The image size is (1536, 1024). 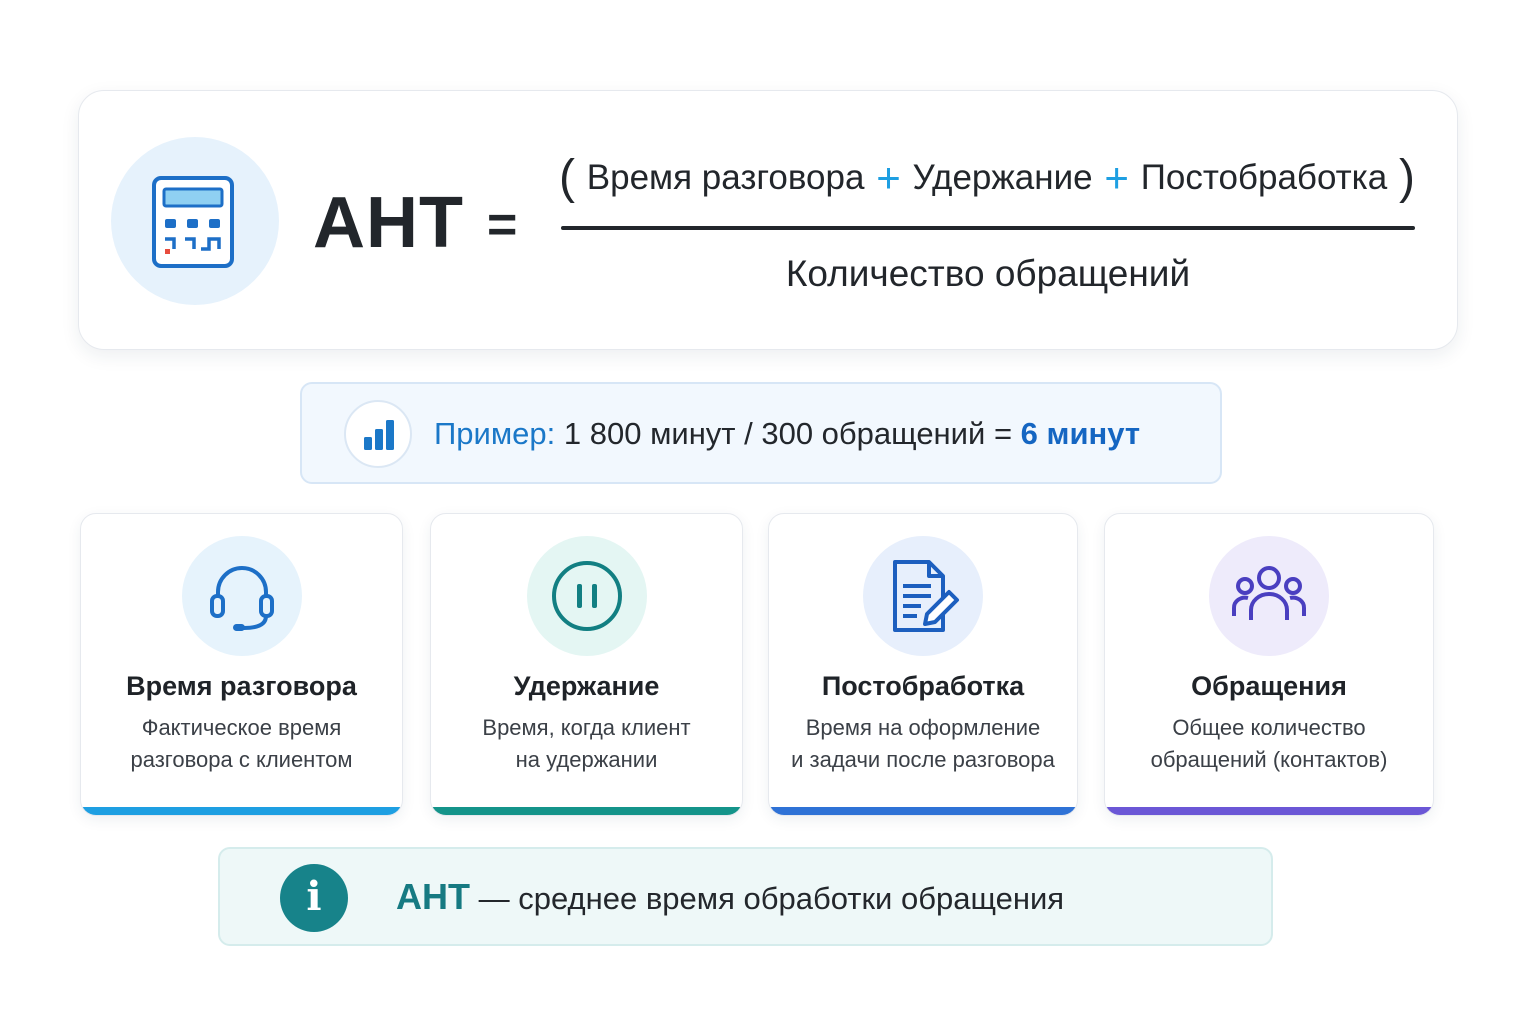 What do you see at coordinates (1269, 759) in the screenshot?
I see `card-description-line: обращений (контактов)` at bounding box center [1269, 759].